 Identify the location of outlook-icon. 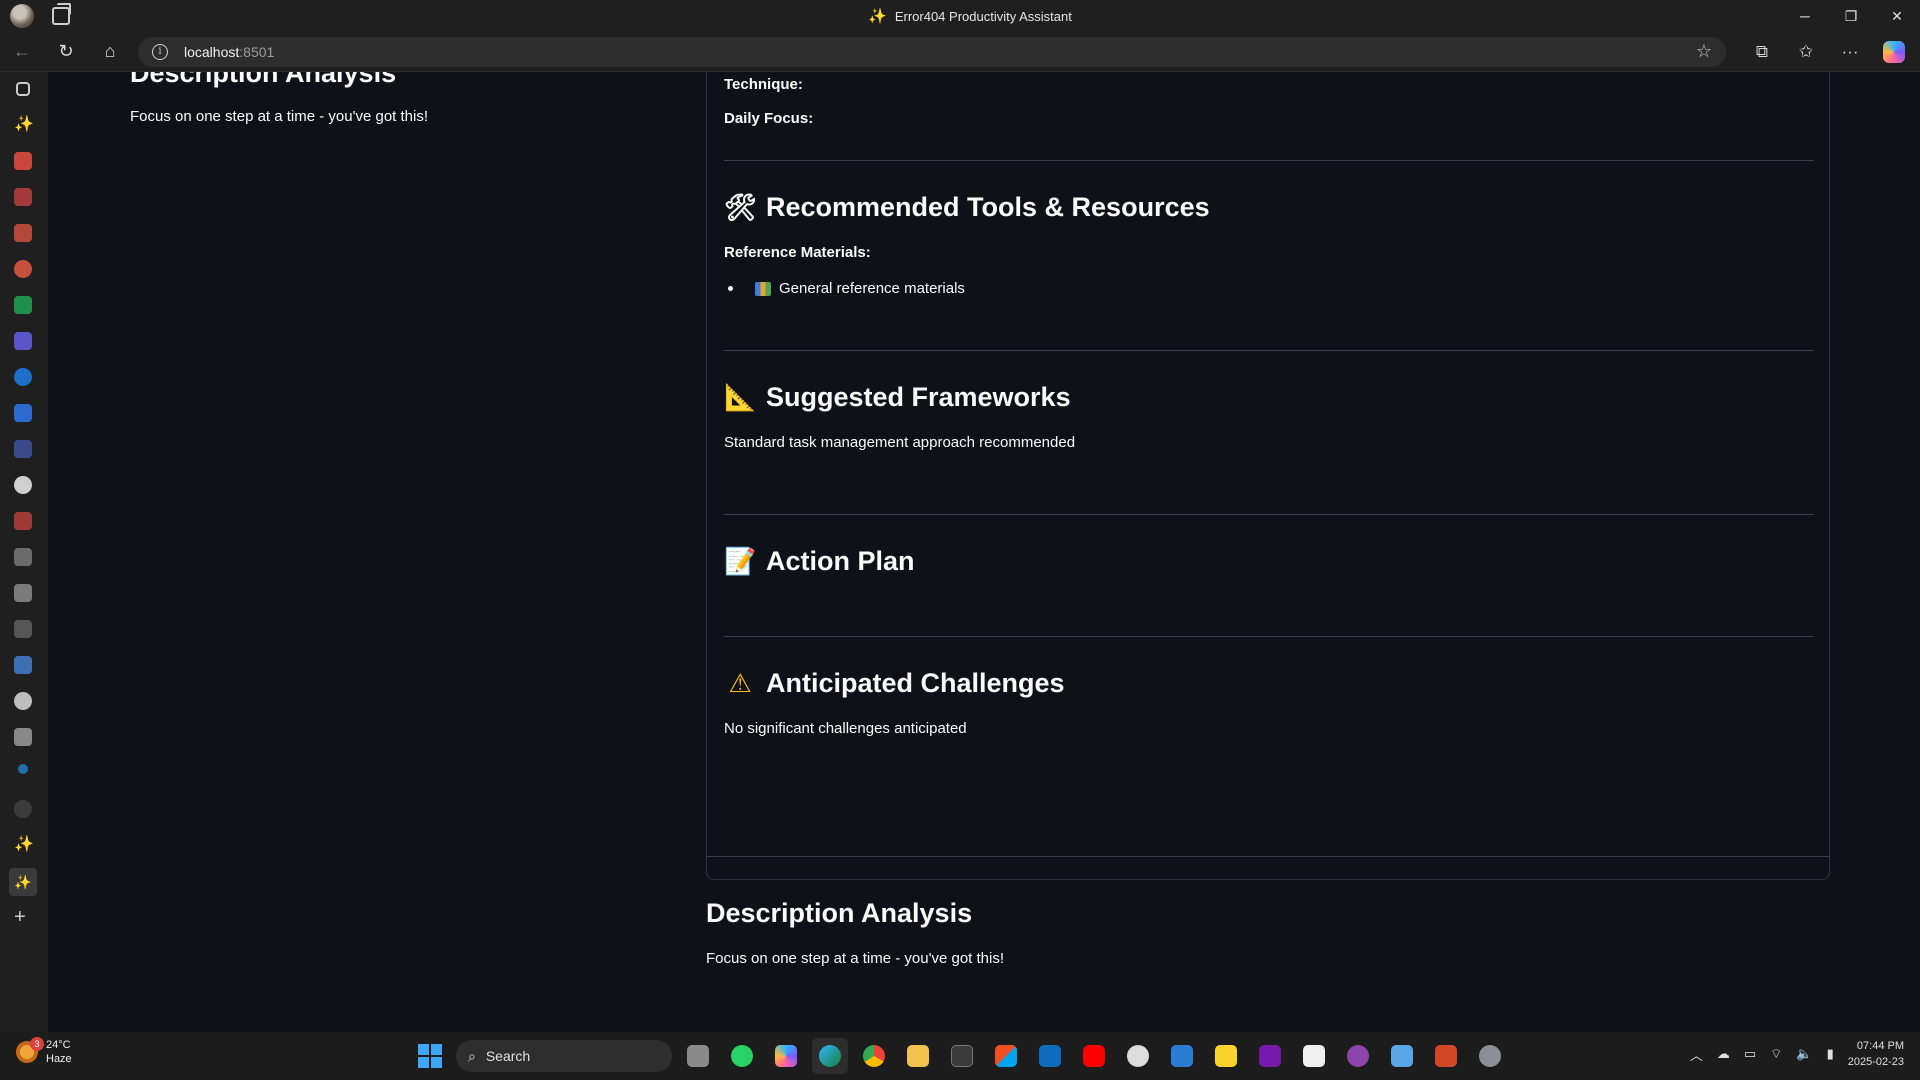
(1050, 1056).